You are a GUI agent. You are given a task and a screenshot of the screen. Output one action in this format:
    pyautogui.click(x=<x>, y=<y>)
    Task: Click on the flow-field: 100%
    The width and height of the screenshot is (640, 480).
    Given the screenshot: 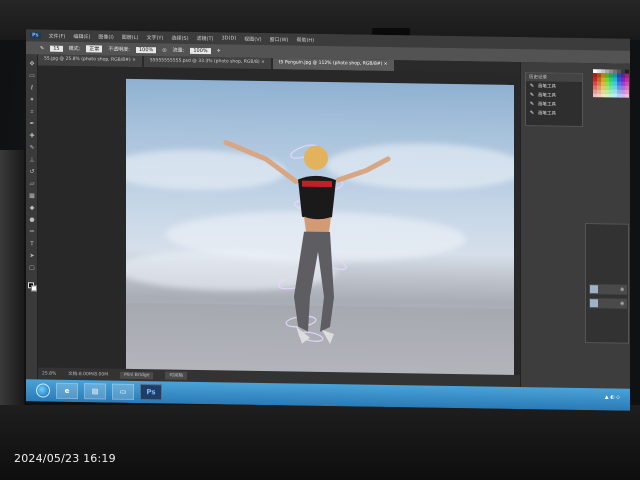 What is the action you would take?
    pyautogui.click(x=200, y=50)
    